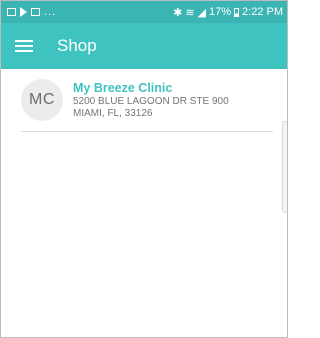  What do you see at coordinates (220, 12) in the screenshot?
I see `battery-percent: 17%` at bounding box center [220, 12].